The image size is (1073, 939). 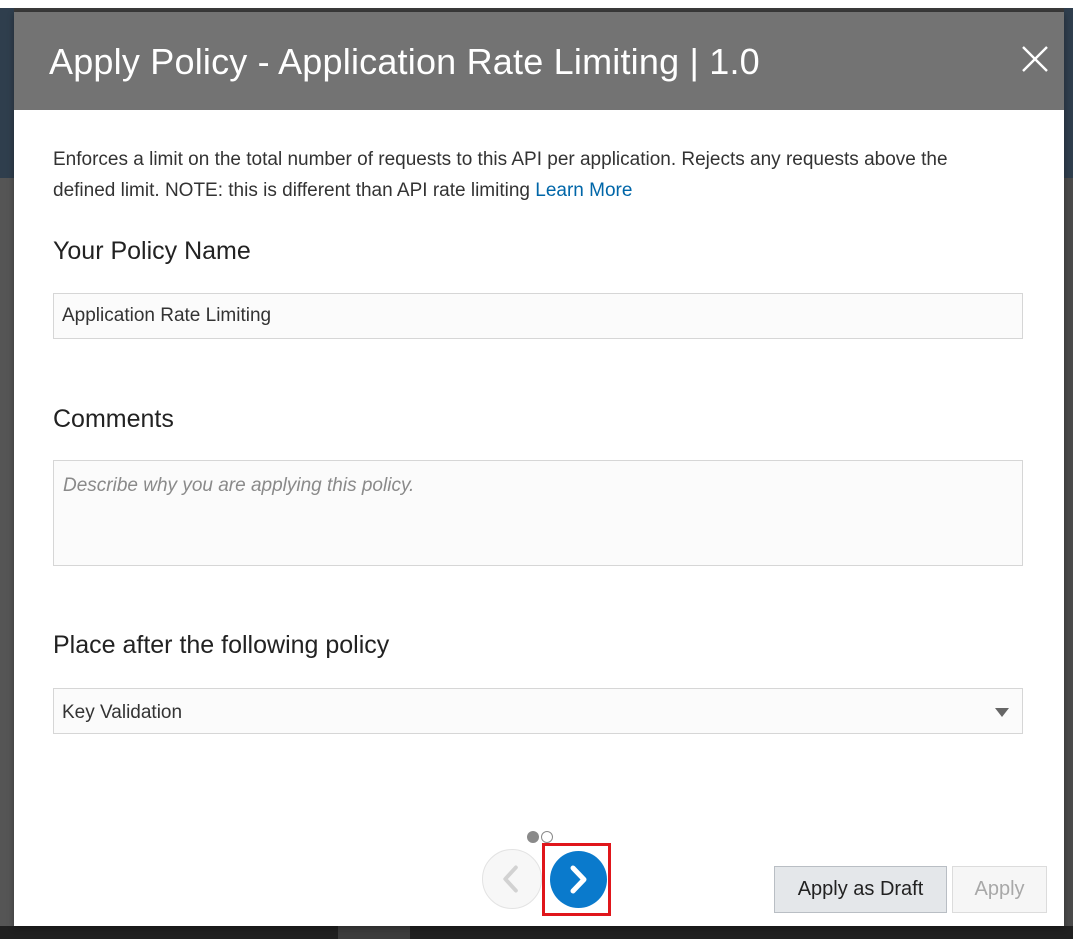 What do you see at coordinates (538, 711) in the screenshot?
I see `place-after-select: Key Validation` at bounding box center [538, 711].